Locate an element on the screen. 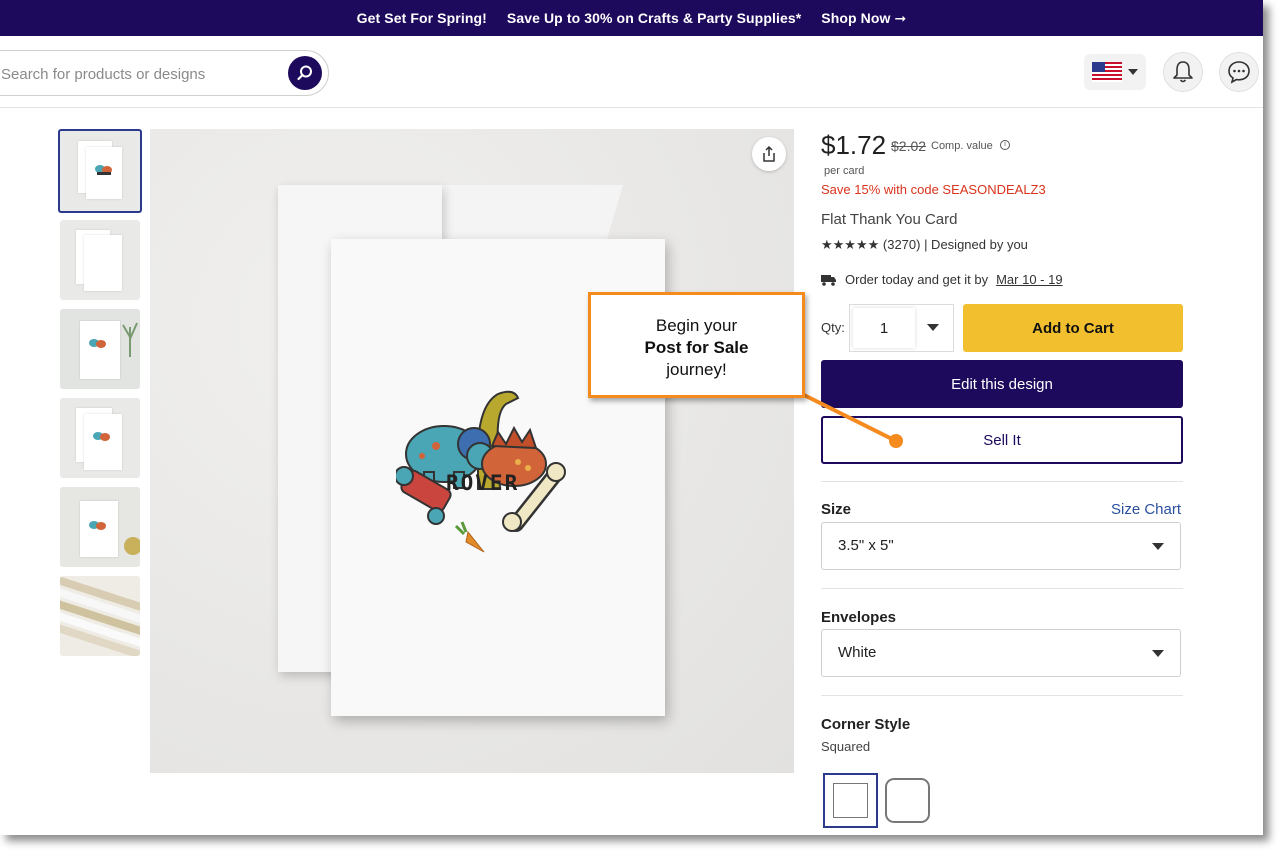 This screenshot has width=1281, height=853. callout-pointer is located at coordinates (848, 418).